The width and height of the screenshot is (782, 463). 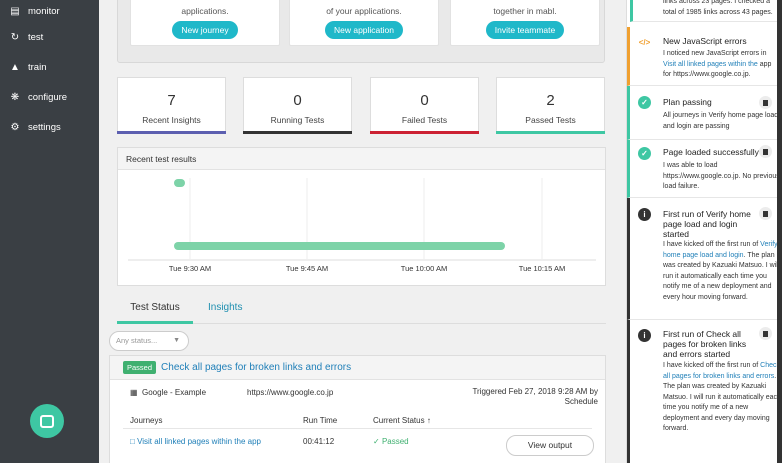 I want to click on monitor-icon: ▤, so click(x=15, y=11).